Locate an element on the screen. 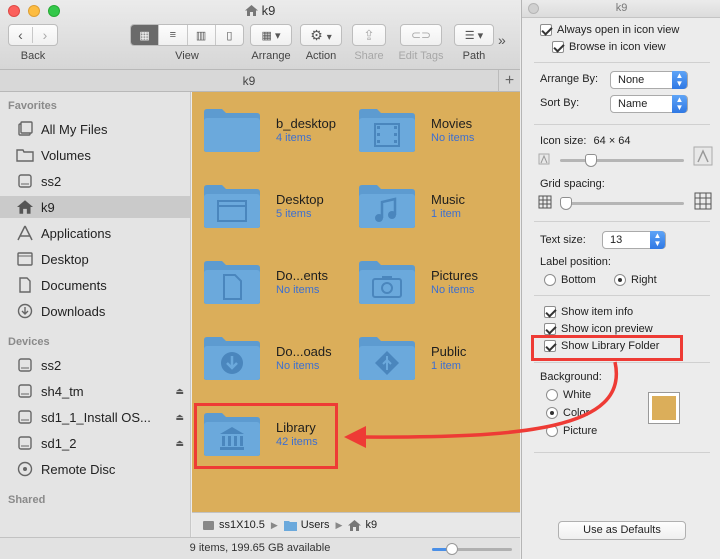 The image size is (720, 559). browse-checkbox-row: Browse in icon view is located at coordinates (609, 47).